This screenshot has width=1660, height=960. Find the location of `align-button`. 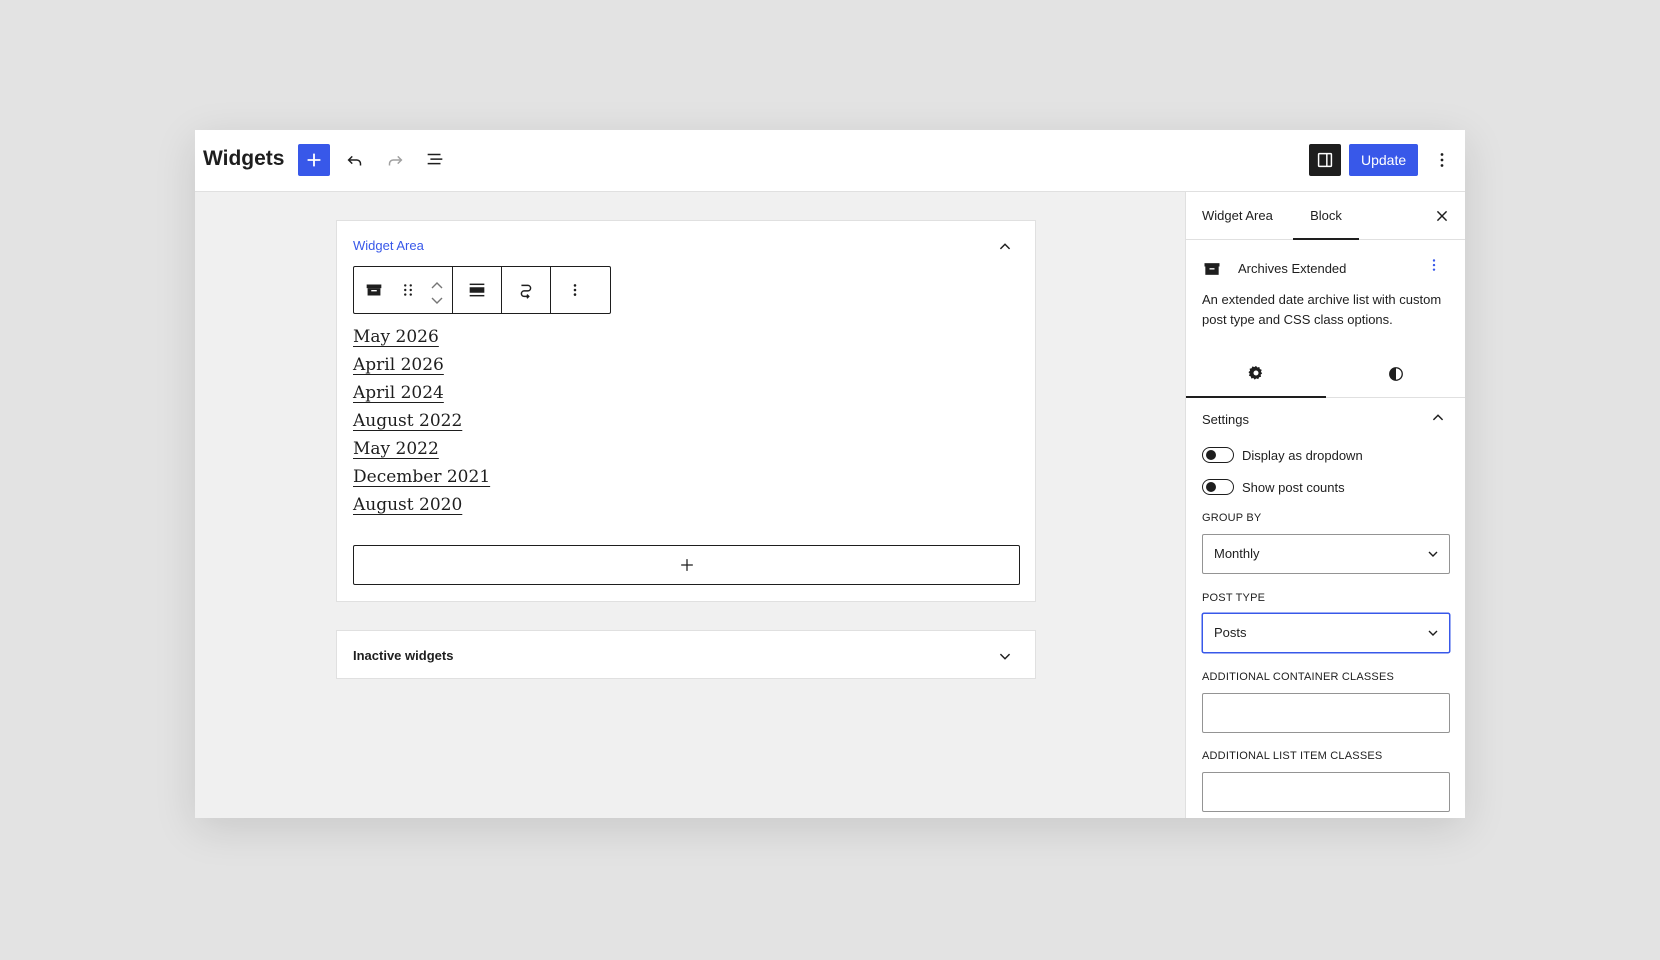

align-button is located at coordinates (477, 290).